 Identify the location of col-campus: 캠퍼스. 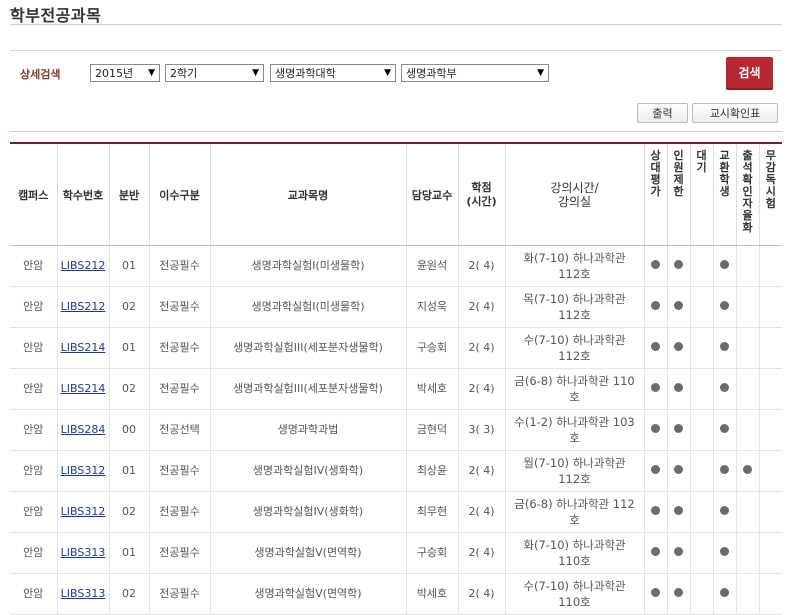
(34, 195).